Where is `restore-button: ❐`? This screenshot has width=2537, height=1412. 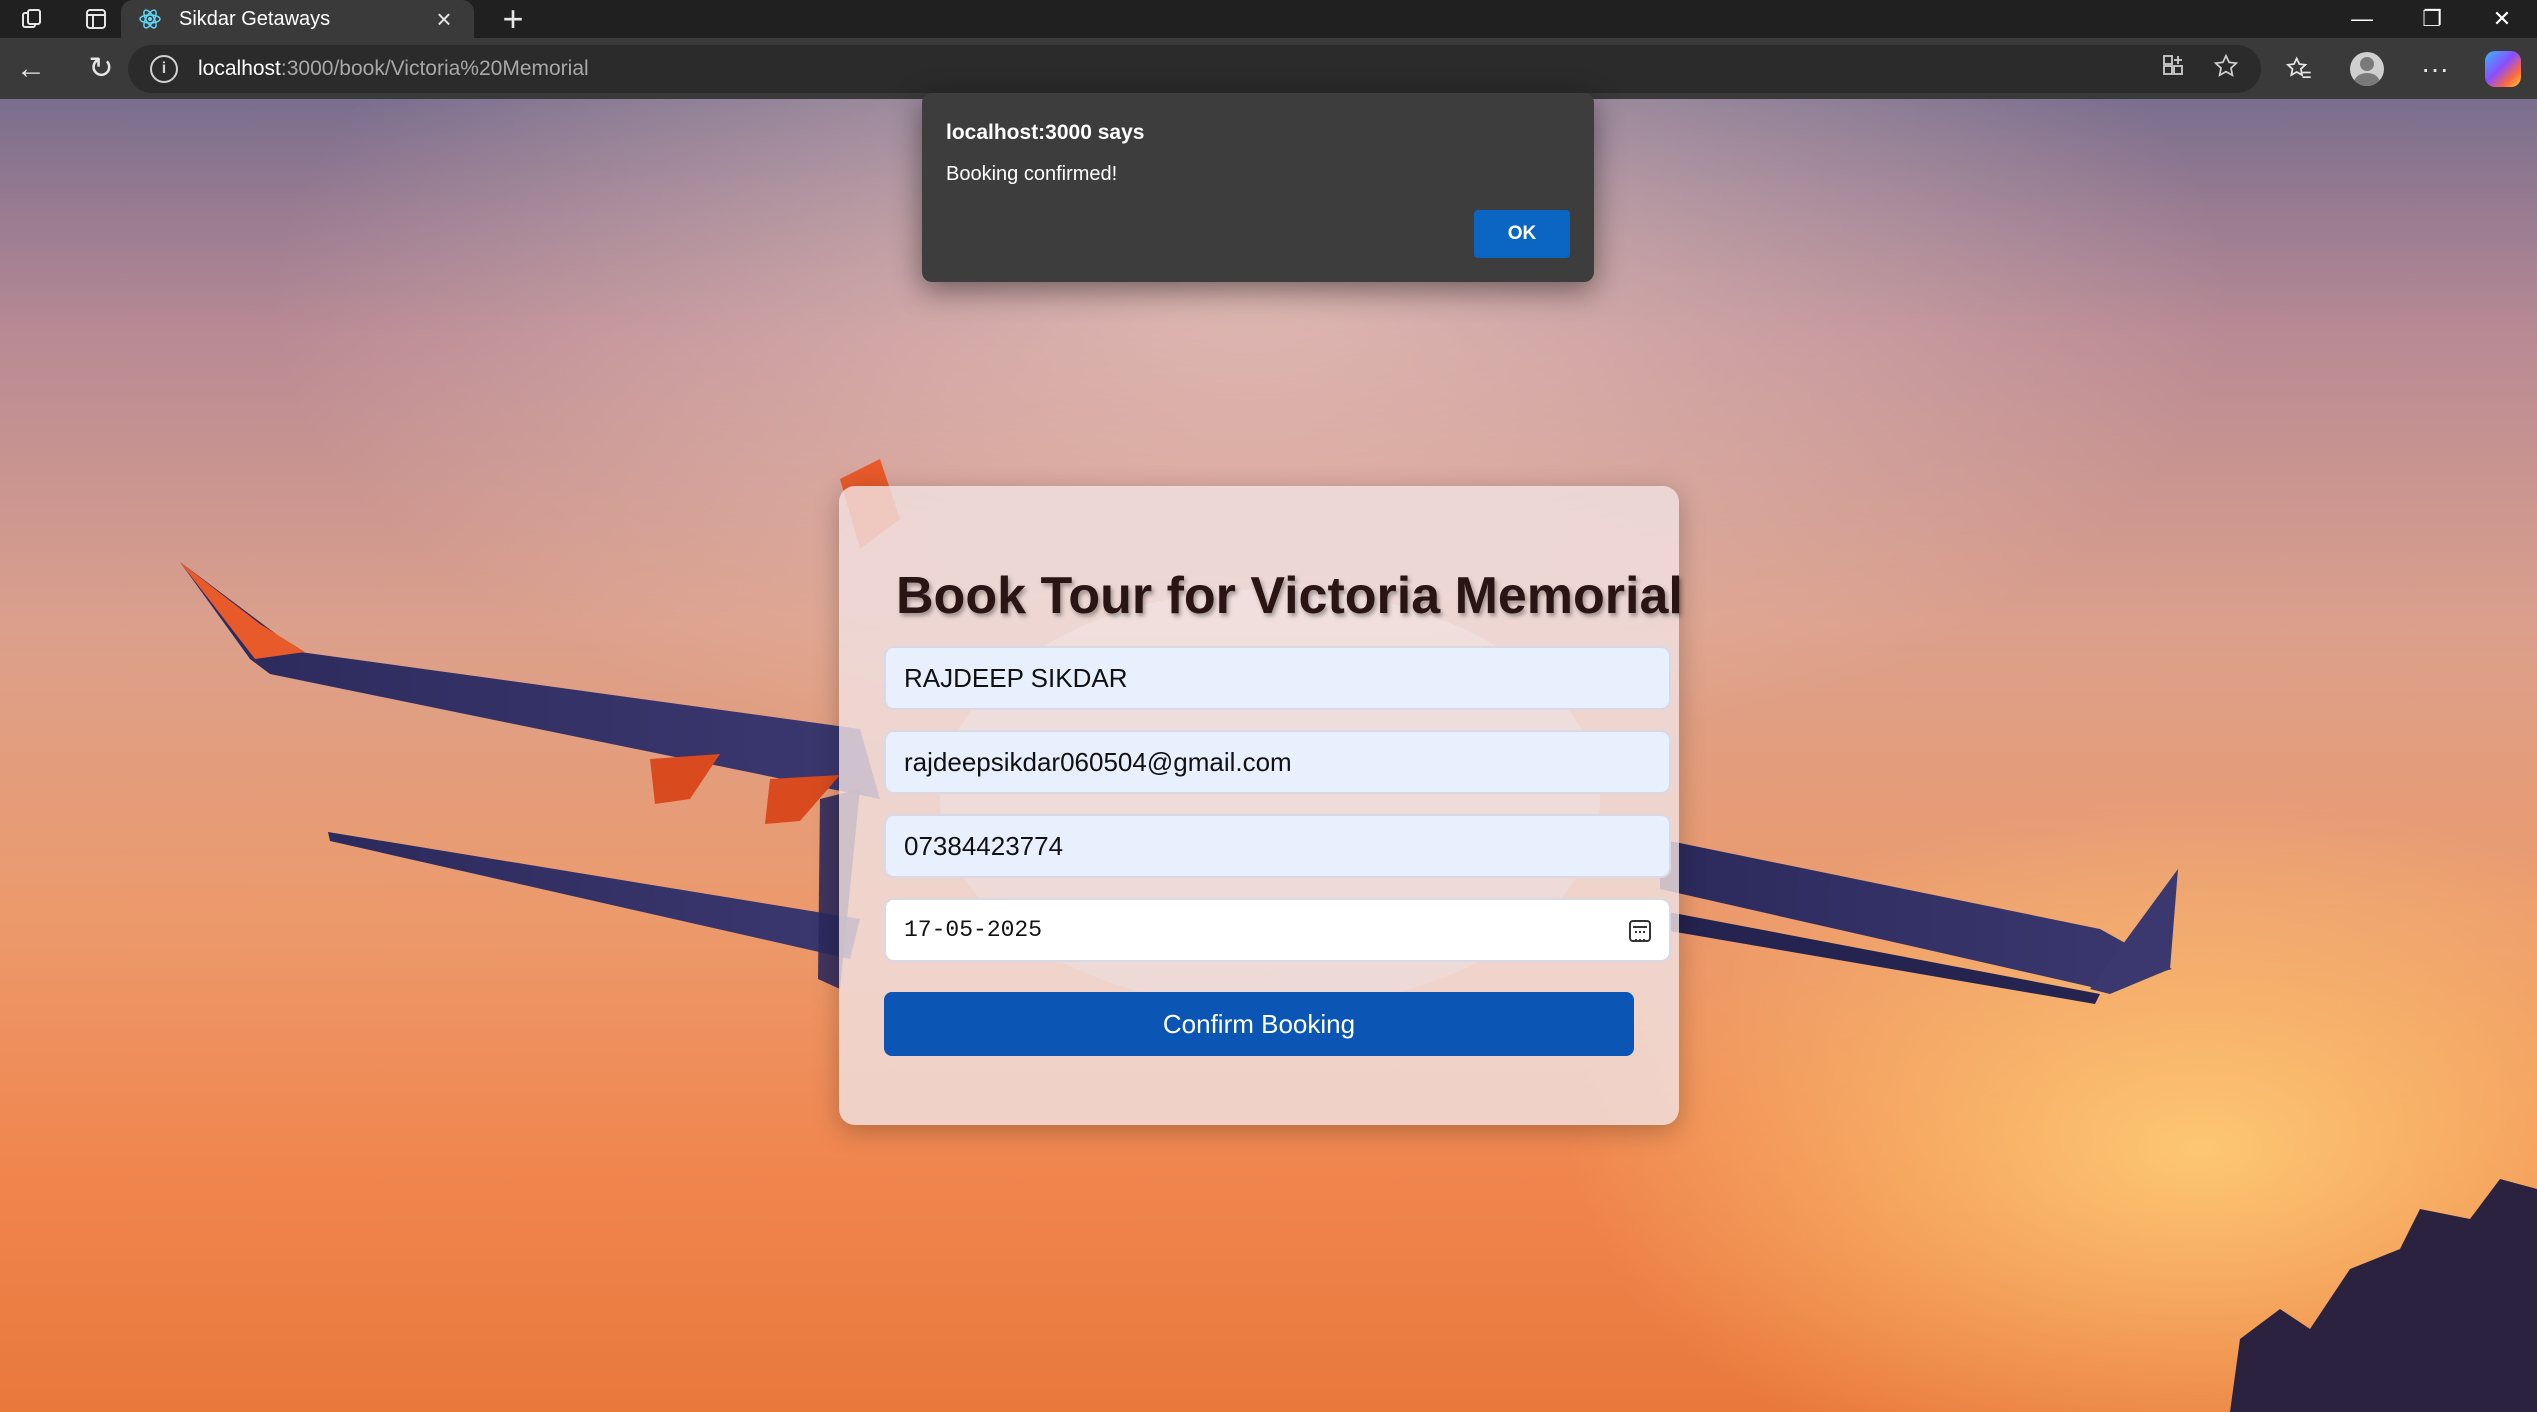
restore-button: ❐ is located at coordinates (2432, 19).